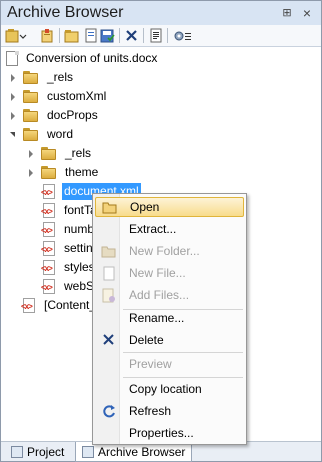  I want to click on tab-label: Archive Browser, so click(142, 451).